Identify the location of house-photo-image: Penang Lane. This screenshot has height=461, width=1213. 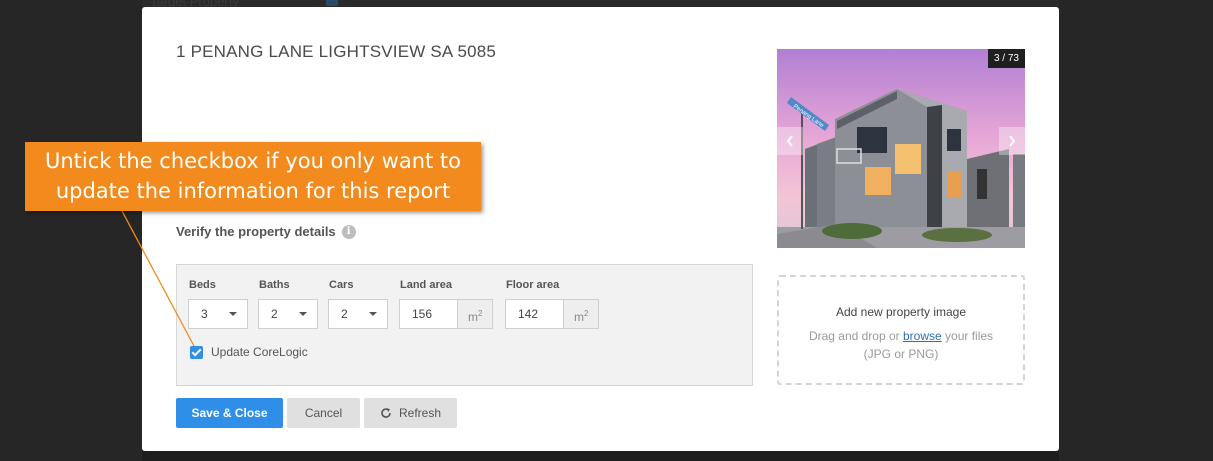
(901, 148).